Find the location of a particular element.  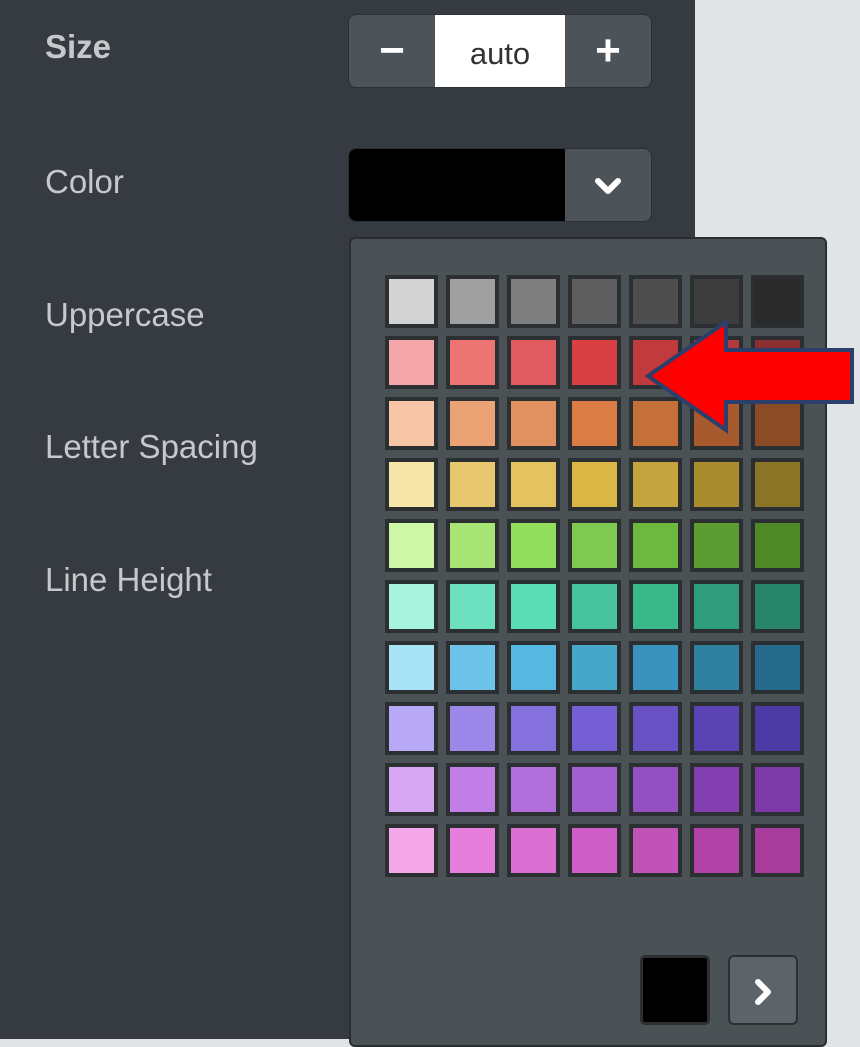

size-stepper: − auto + is located at coordinates (500, 51).